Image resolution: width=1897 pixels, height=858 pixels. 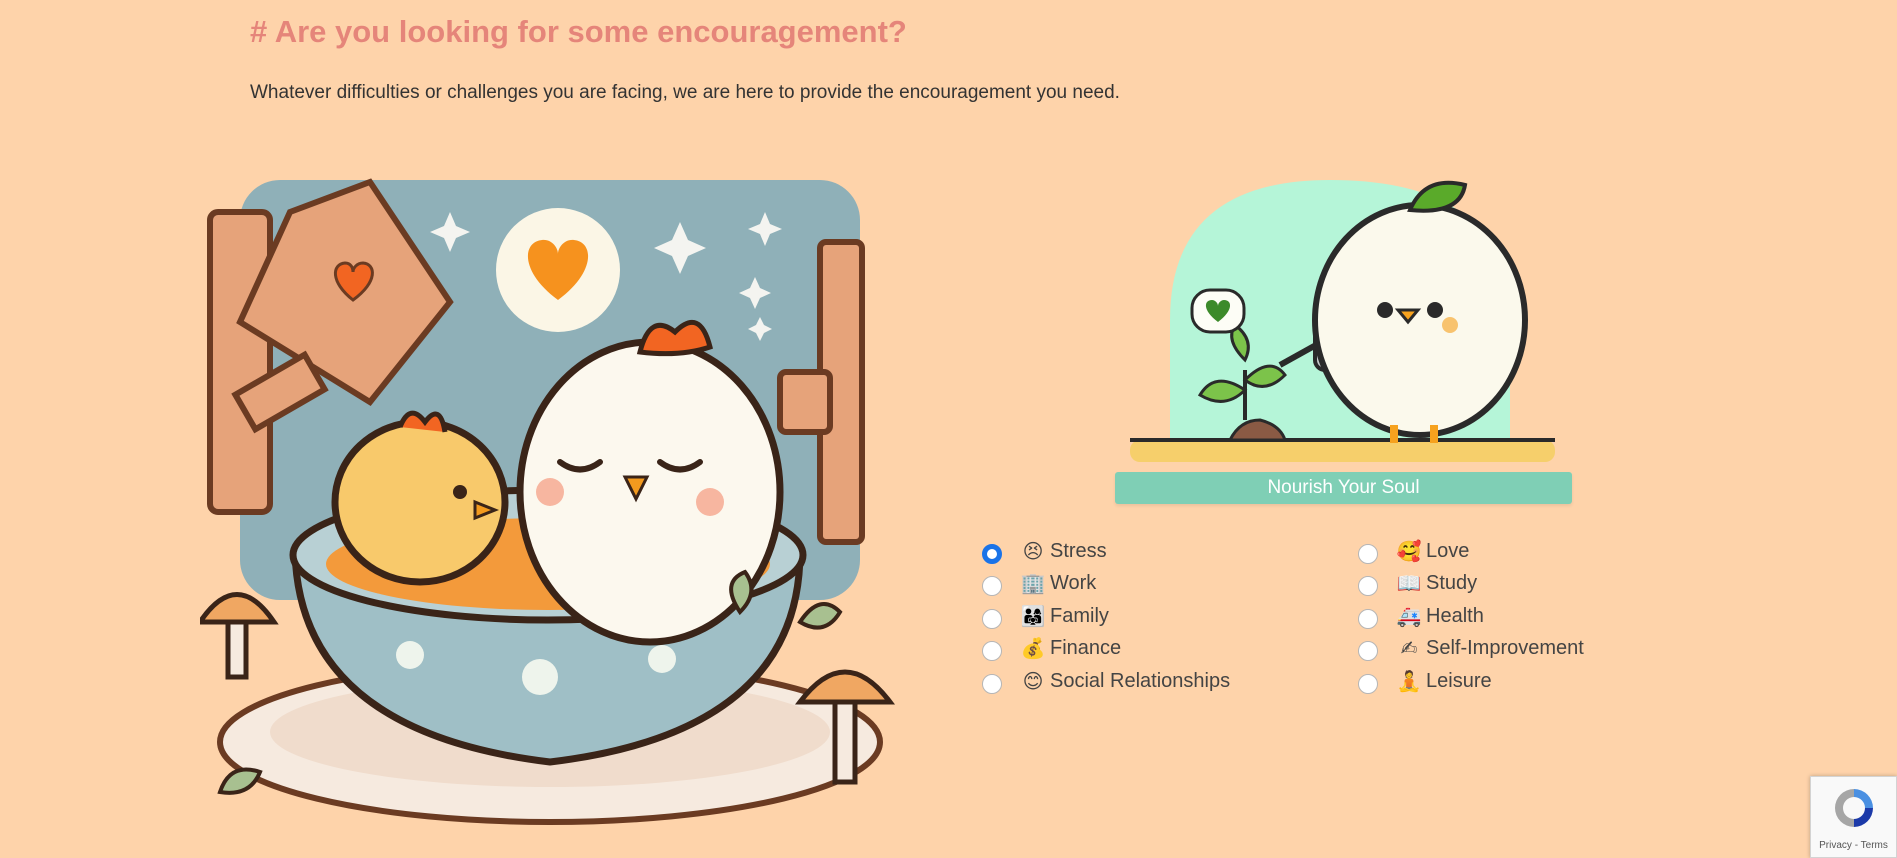 I want to click on topic-label: Love, so click(x=1448, y=550).